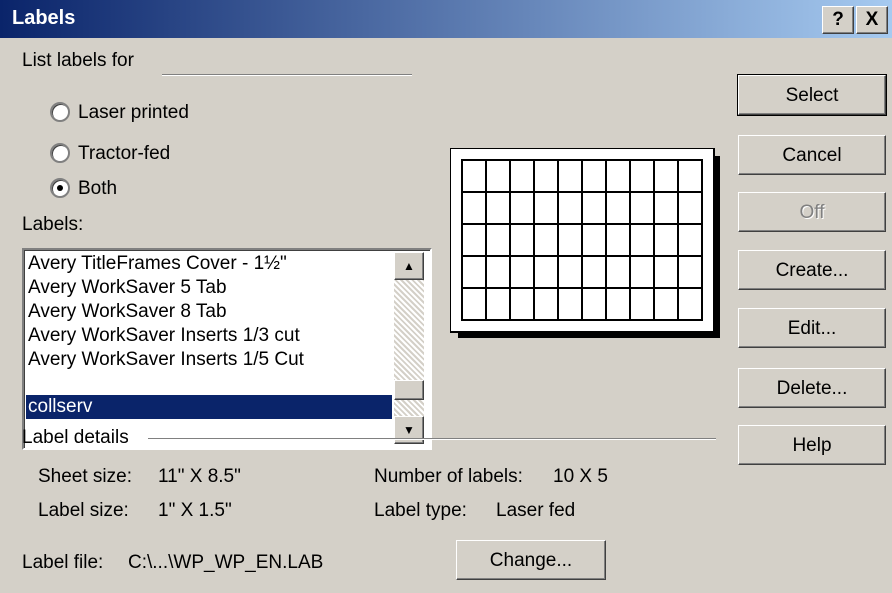  Describe the element at coordinates (838, 20) in the screenshot. I see `help-title-button: ?` at that location.